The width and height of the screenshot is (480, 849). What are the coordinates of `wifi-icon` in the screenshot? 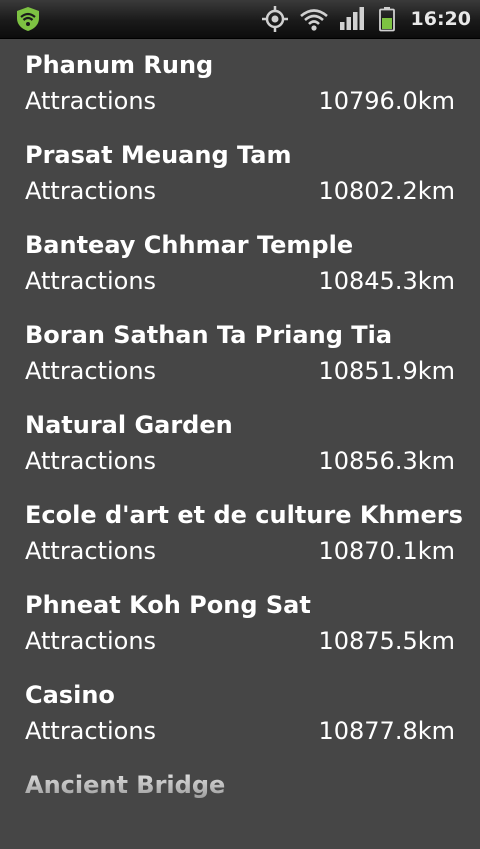 It's located at (314, 19).